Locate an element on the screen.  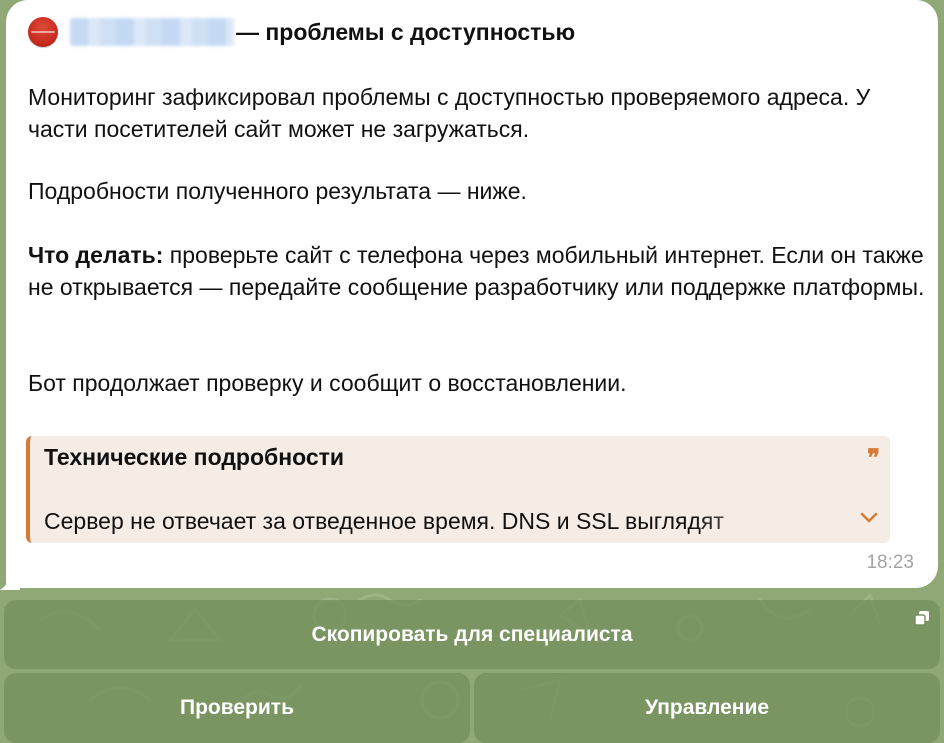
redacted-site-name is located at coordinates (152, 32).